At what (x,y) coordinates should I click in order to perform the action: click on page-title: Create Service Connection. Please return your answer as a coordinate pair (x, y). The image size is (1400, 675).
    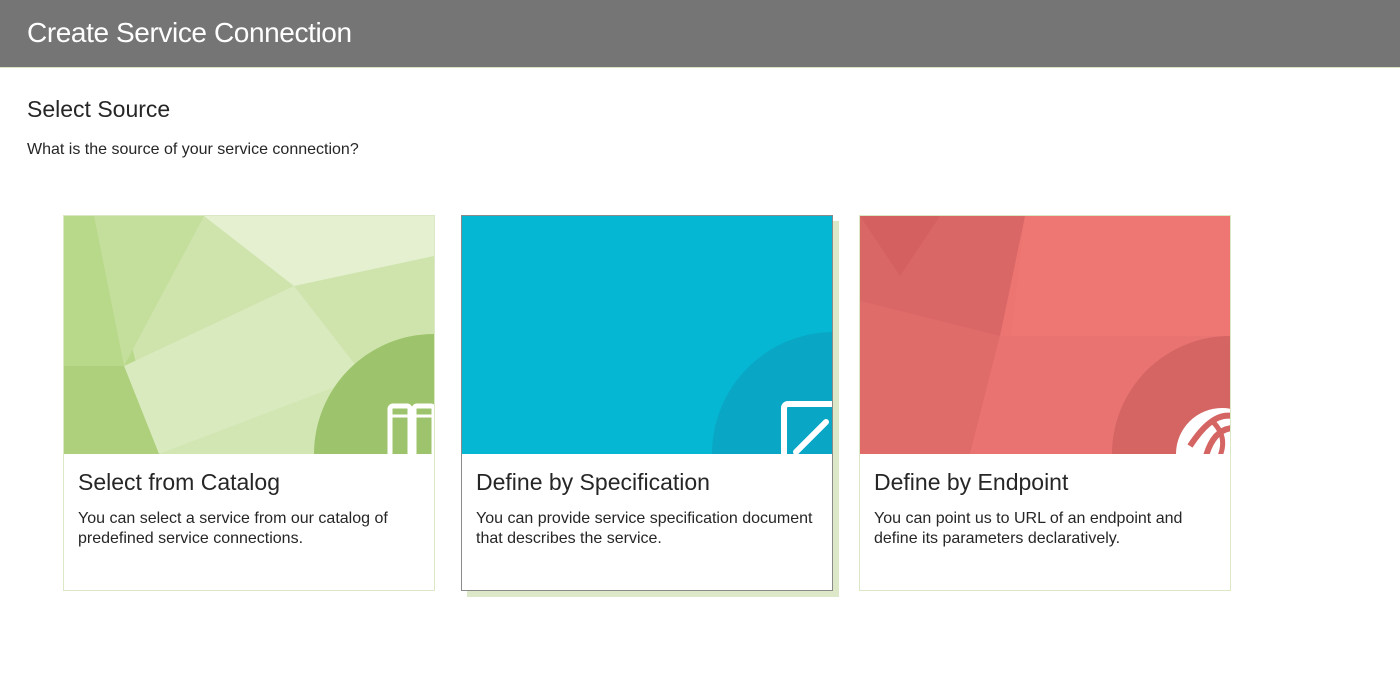
    Looking at the image, I should click on (189, 32).